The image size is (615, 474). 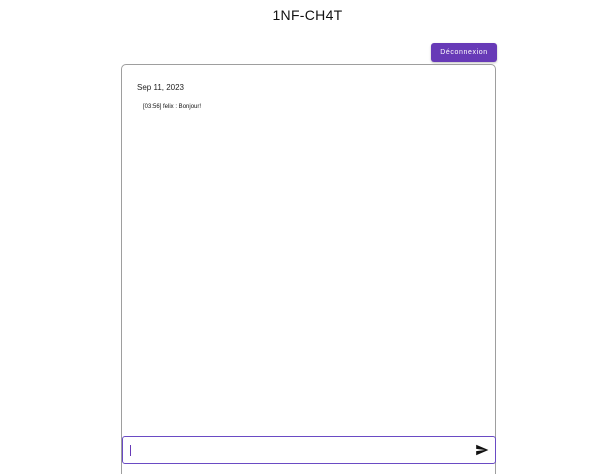 I want to click on logout-button: Déconnexion, so click(x=464, y=52).